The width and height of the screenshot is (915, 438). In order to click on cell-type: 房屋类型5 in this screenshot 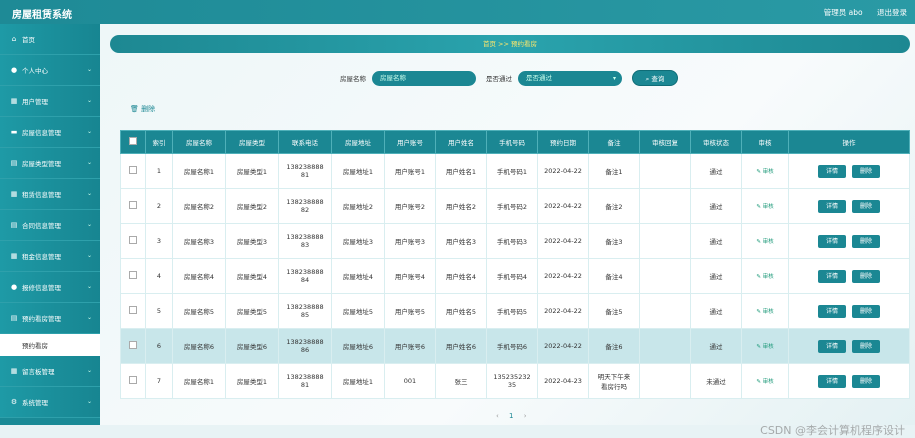, I will do `click(252, 311)`.